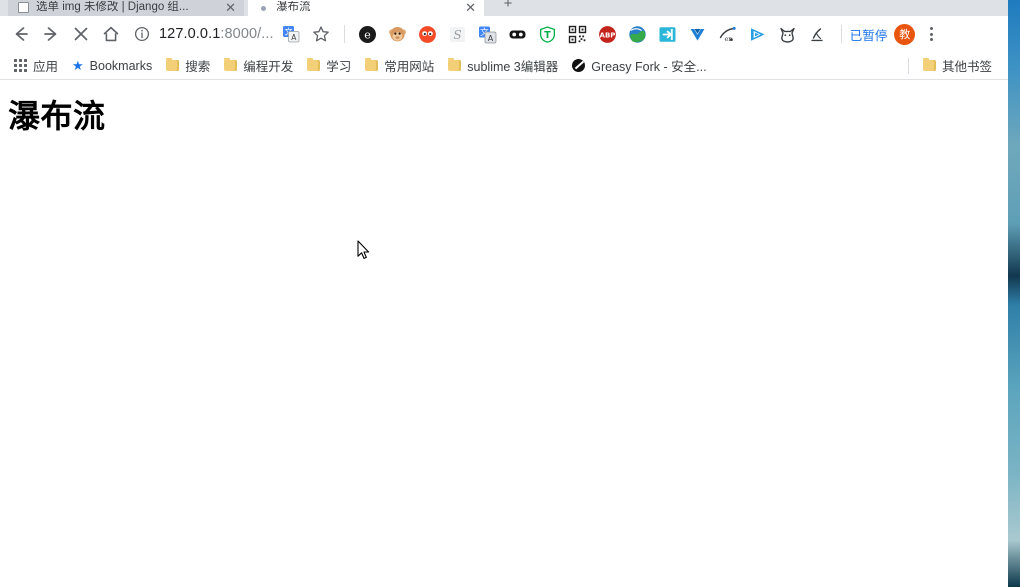 The height and width of the screenshot is (587, 1020). What do you see at coordinates (698, 34) in the screenshot?
I see `blue-v-icon` at bounding box center [698, 34].